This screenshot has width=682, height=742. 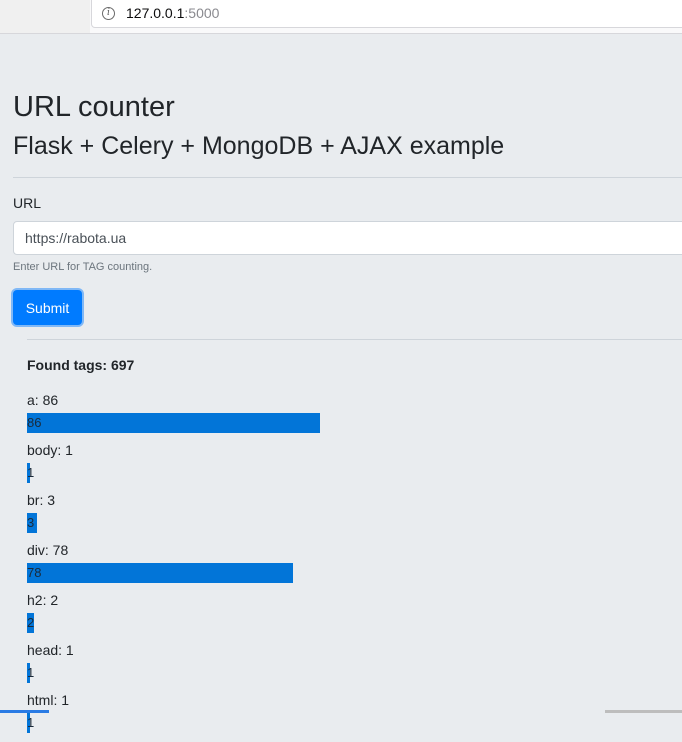 What do you see at coordinates (45, 16) in the screenshot?
I see `browser-tab-area` at bounding box center [45, 16].